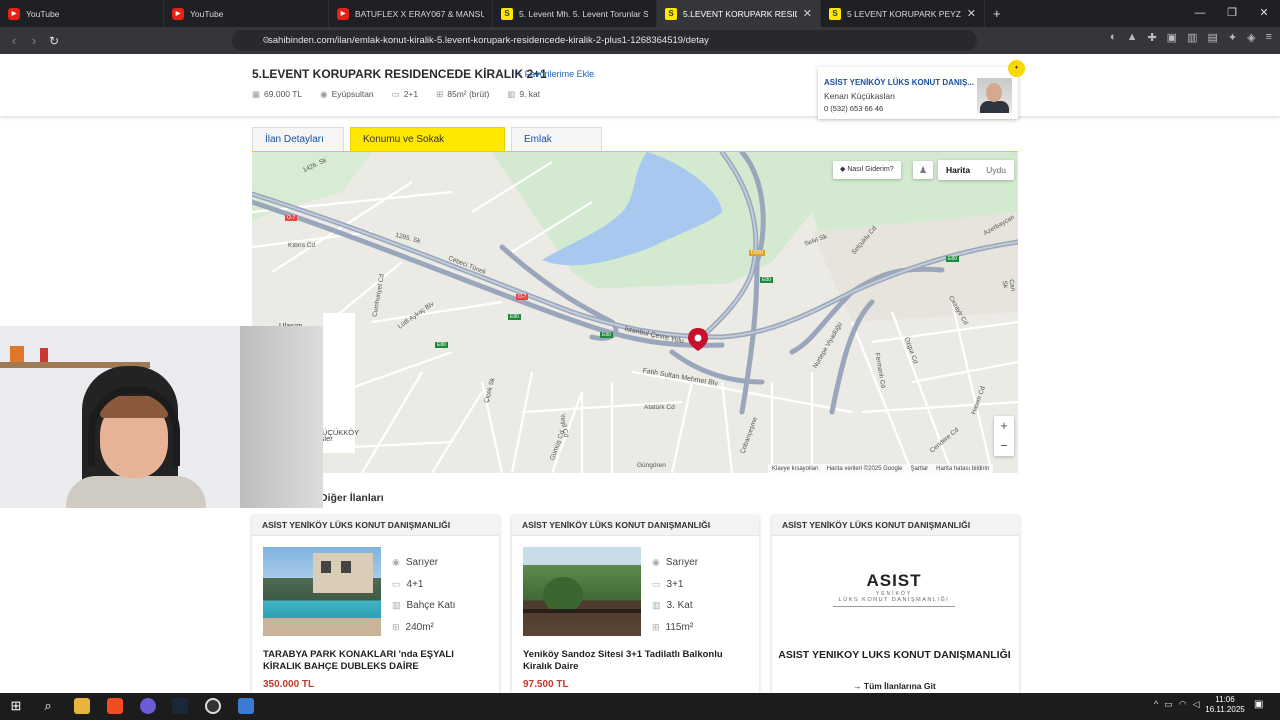  I want to click on card-district: Sarıyer, so click(422, 562).